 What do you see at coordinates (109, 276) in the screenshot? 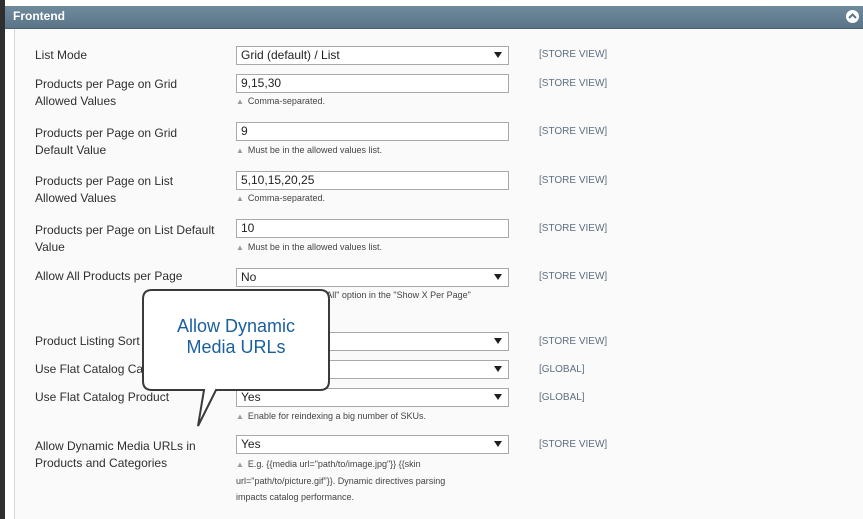
I see `allow-all-label: Allow All Products per Page` at bounding box center [109, 276].